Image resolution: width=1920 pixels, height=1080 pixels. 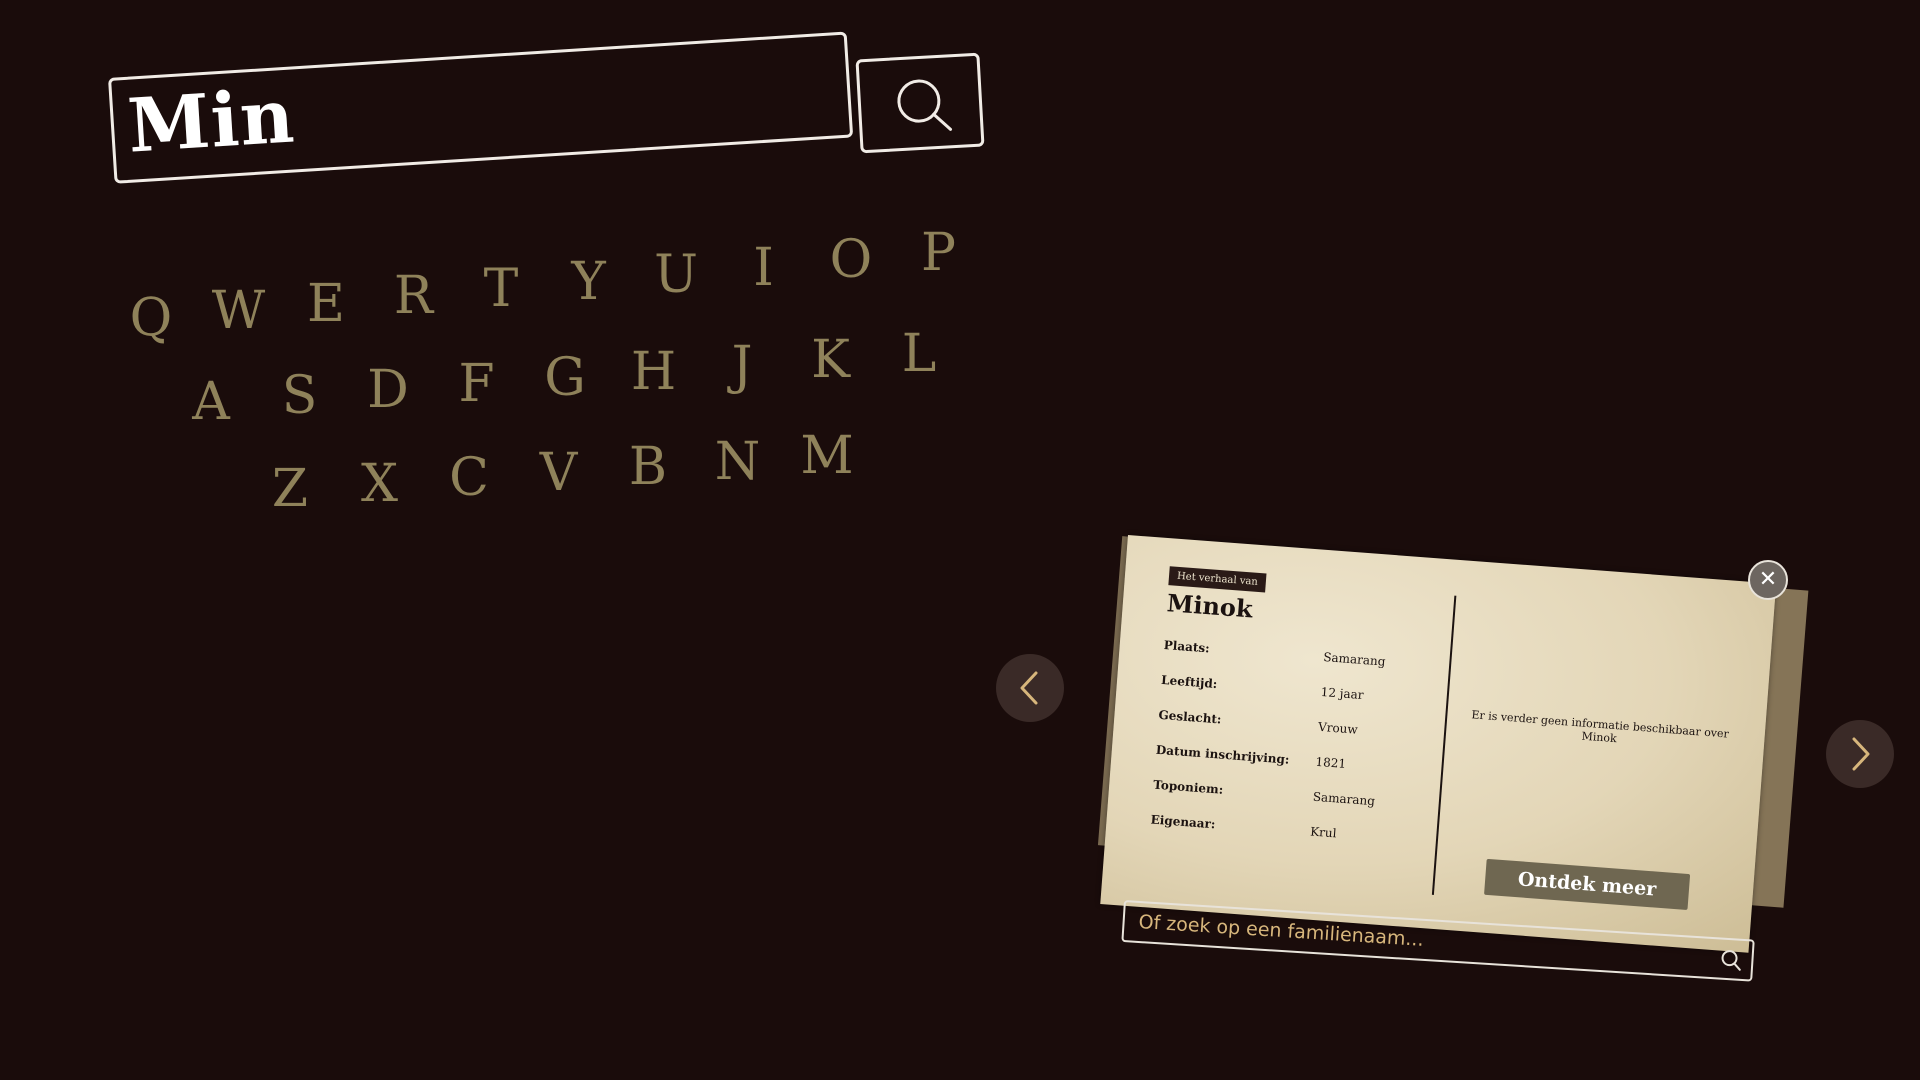 I want to click on field-row-owner: Eigenaar: Krul, so click(x=1270, y=826).